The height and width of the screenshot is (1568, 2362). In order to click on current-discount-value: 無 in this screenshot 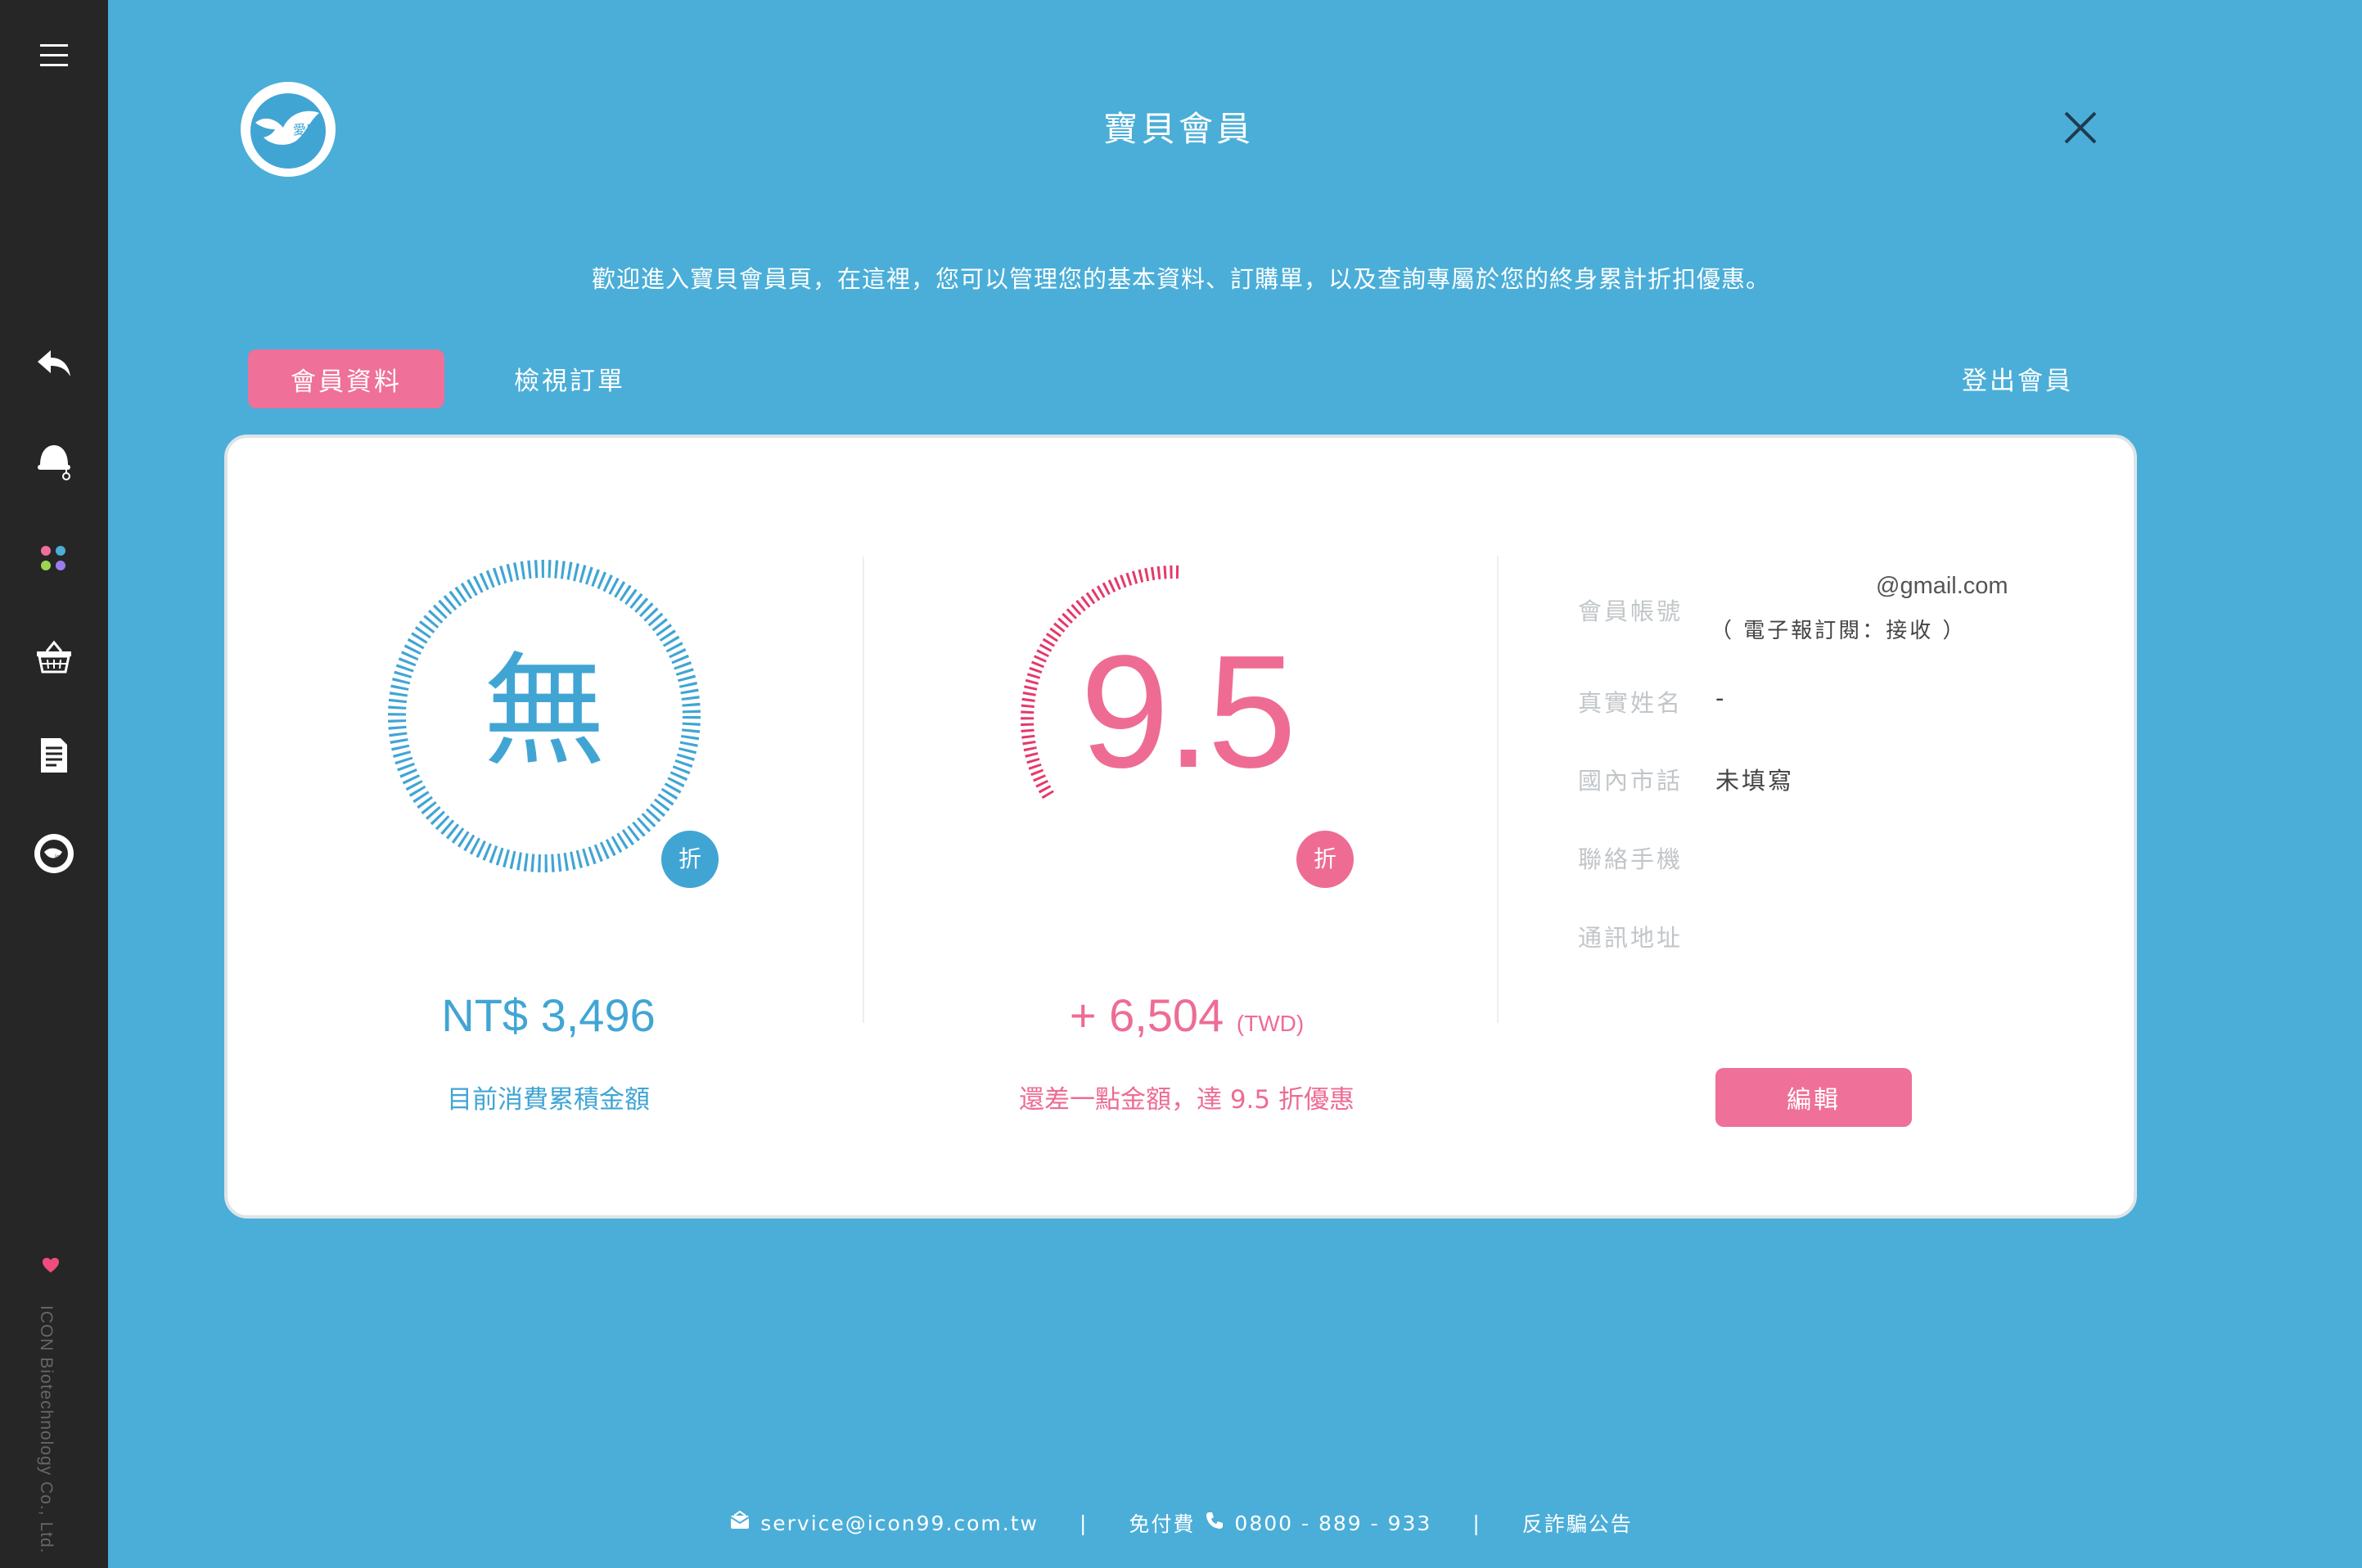, I will do `click(544, 712)`.